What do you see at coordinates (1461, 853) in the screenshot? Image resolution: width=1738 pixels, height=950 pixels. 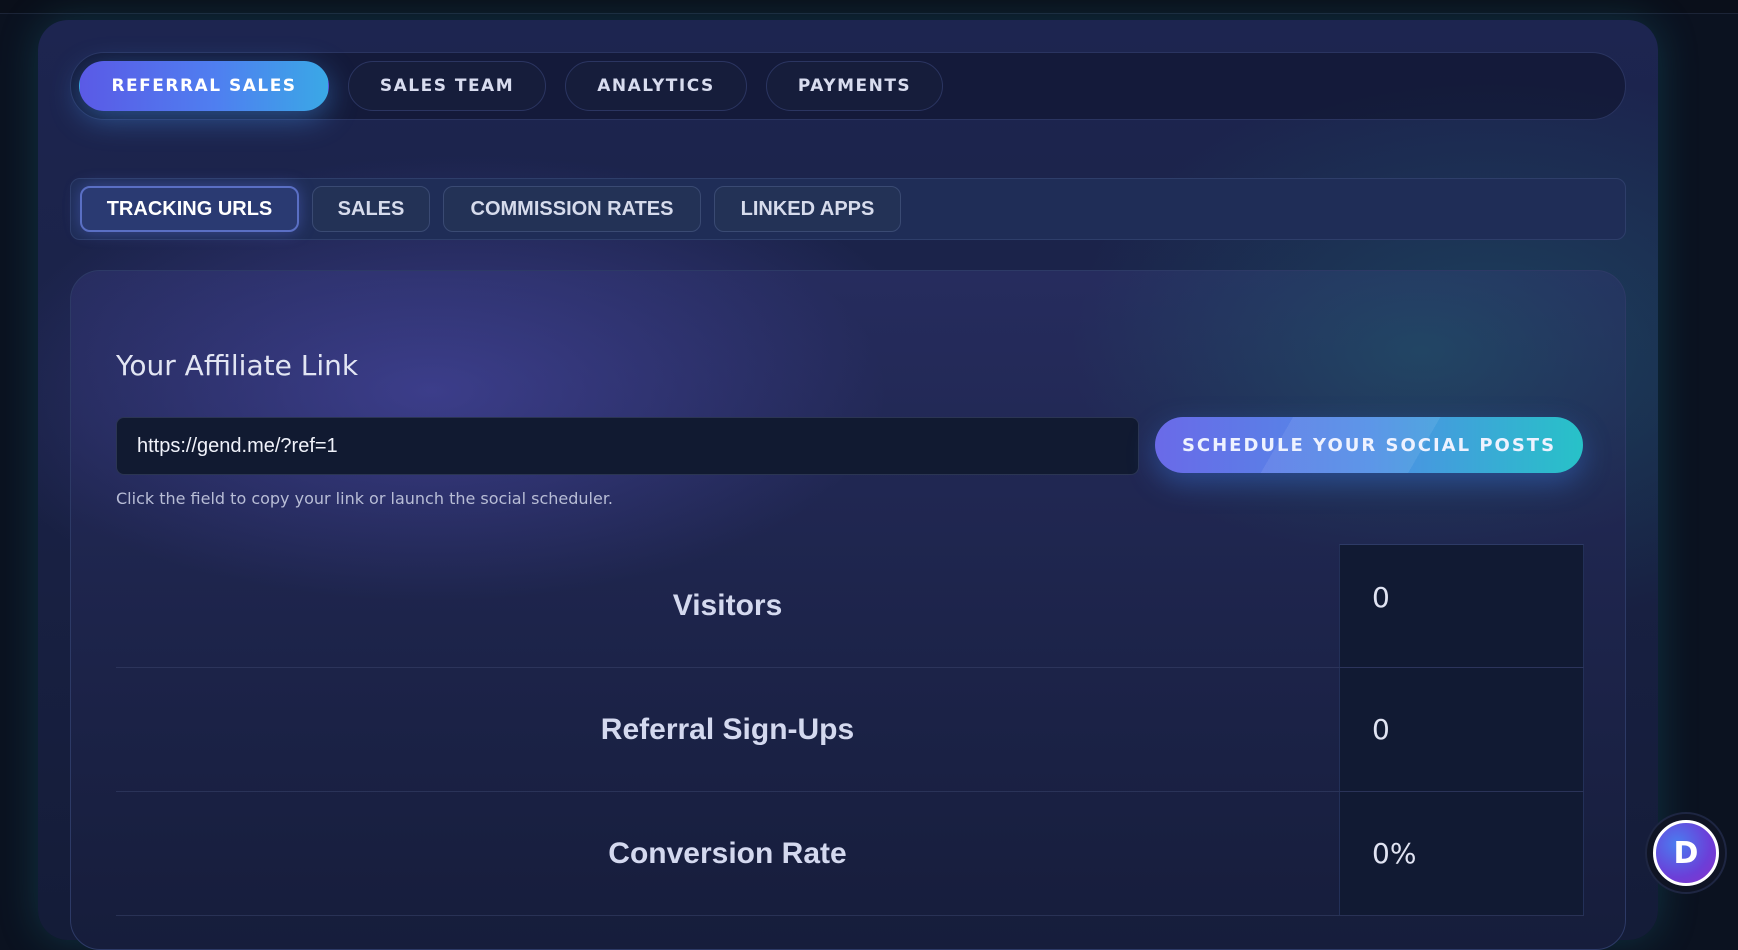 I see `stat-value: 0%` at bounding box center [1461, 853].